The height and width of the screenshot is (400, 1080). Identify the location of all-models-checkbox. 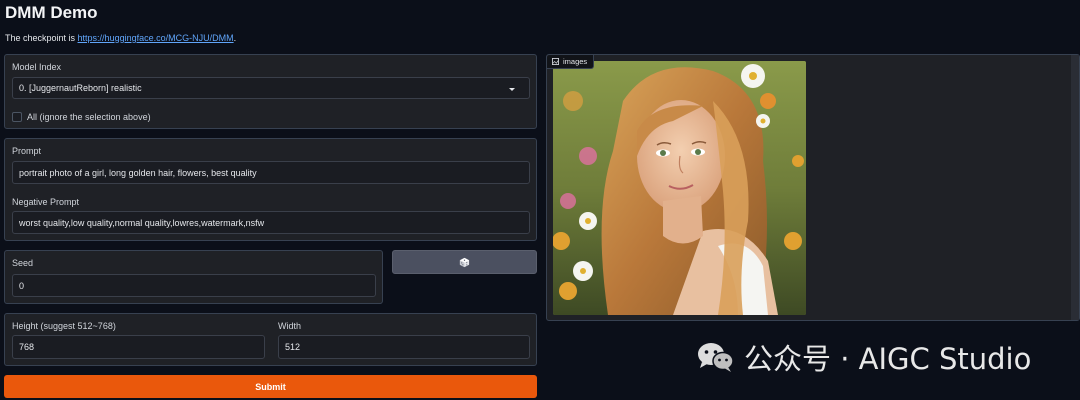
(17, 117).